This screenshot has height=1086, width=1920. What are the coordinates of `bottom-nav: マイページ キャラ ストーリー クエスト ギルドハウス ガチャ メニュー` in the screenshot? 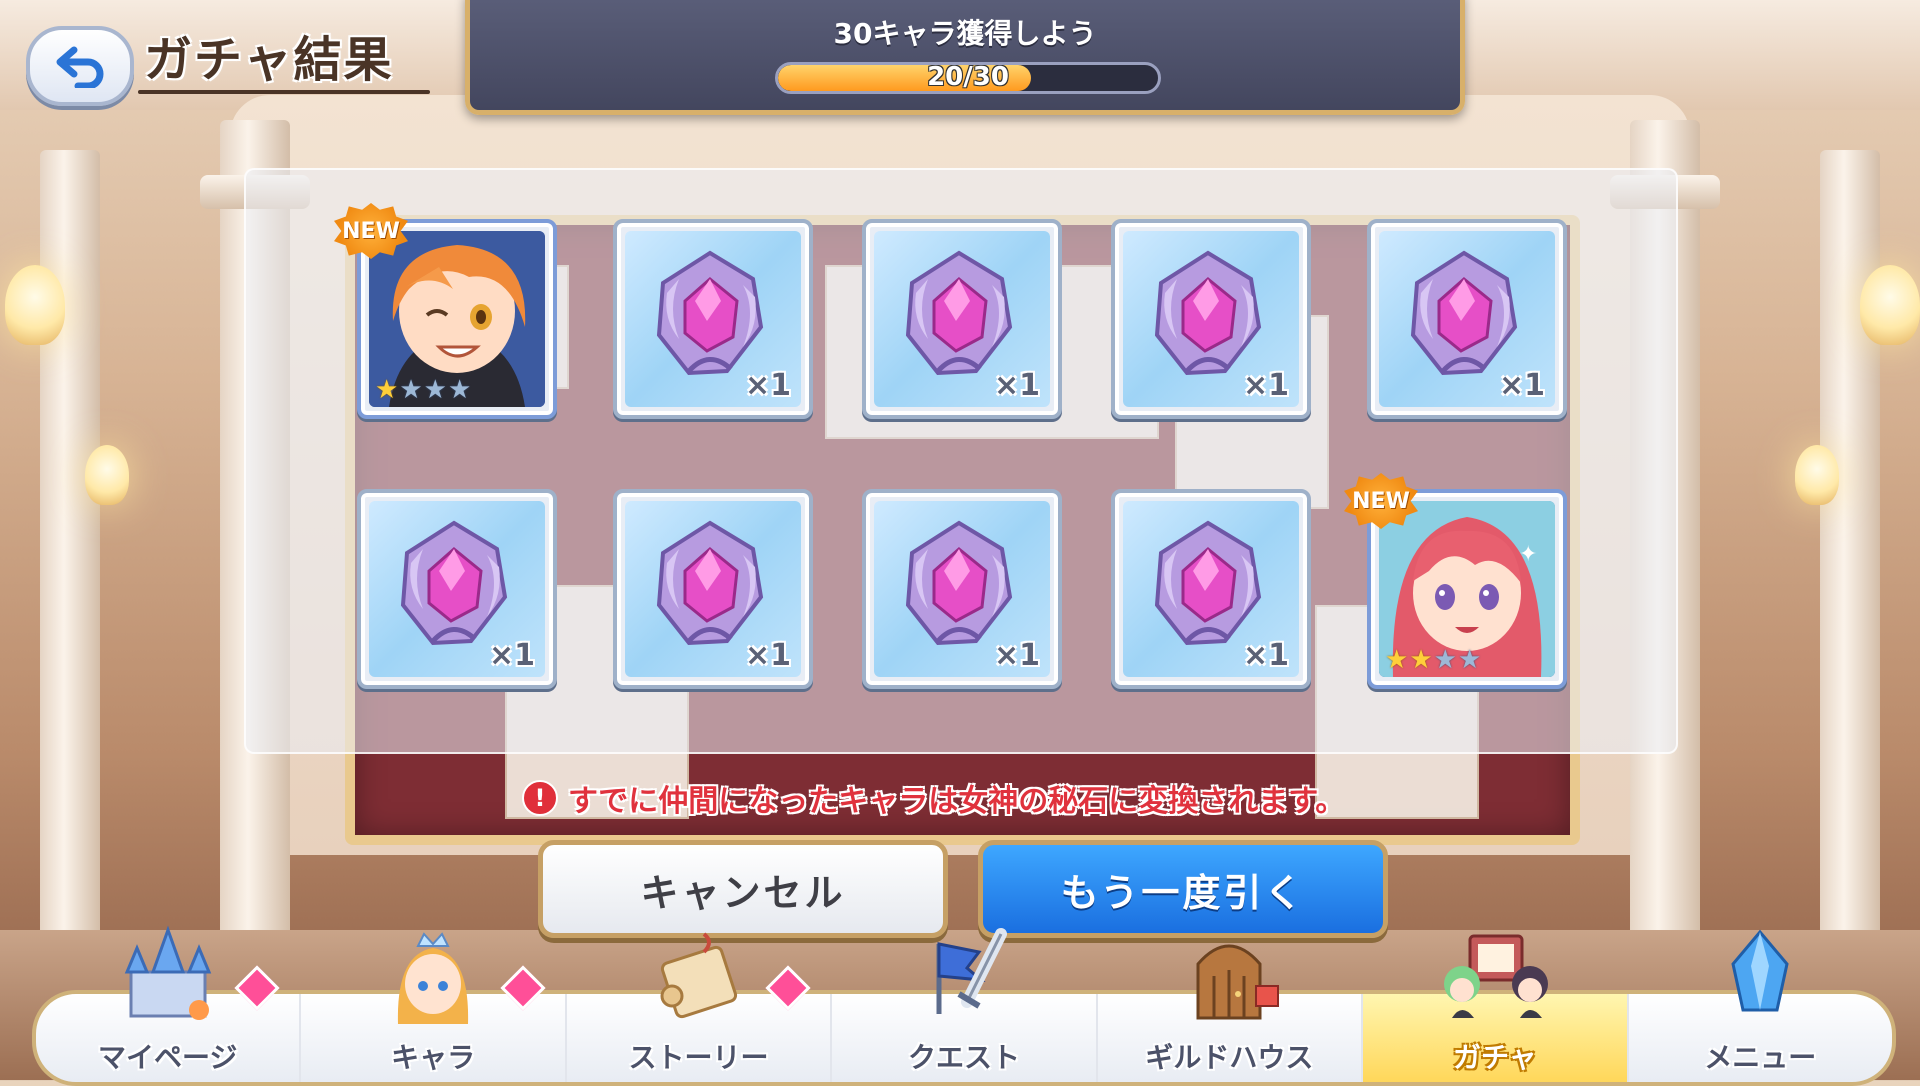 It's located at (964, 1005).